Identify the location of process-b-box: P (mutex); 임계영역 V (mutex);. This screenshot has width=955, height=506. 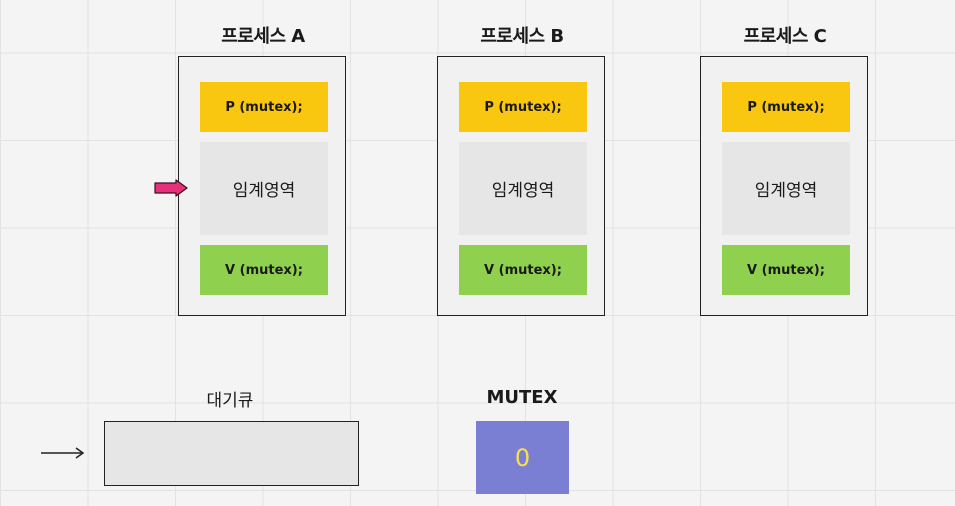
(521, 186).